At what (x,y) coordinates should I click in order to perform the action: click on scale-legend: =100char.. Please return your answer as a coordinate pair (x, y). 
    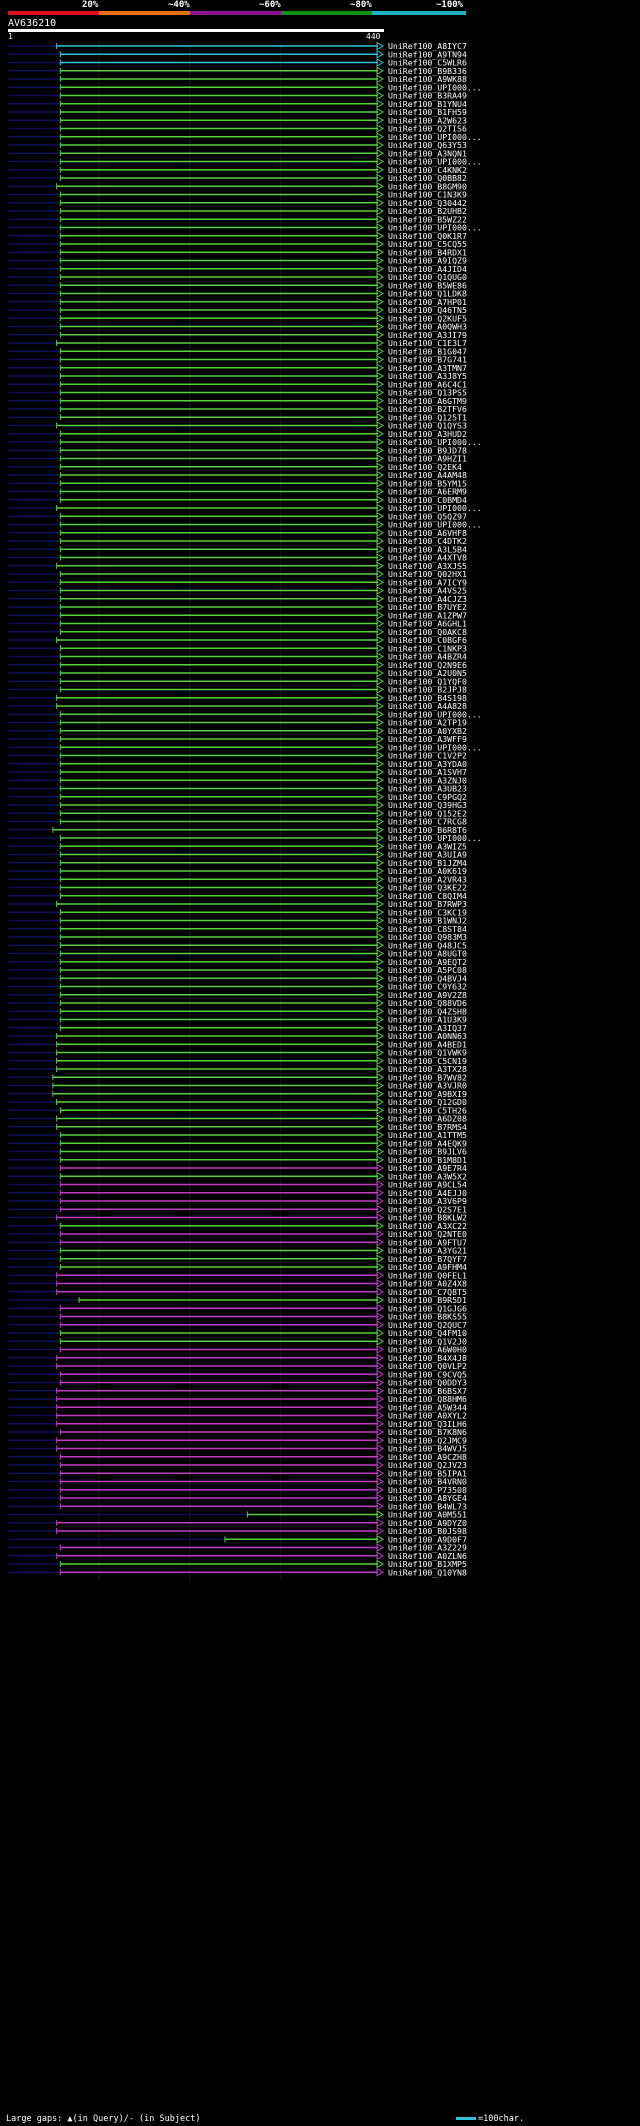
    Looking at the image, I should click on (490, 2119).